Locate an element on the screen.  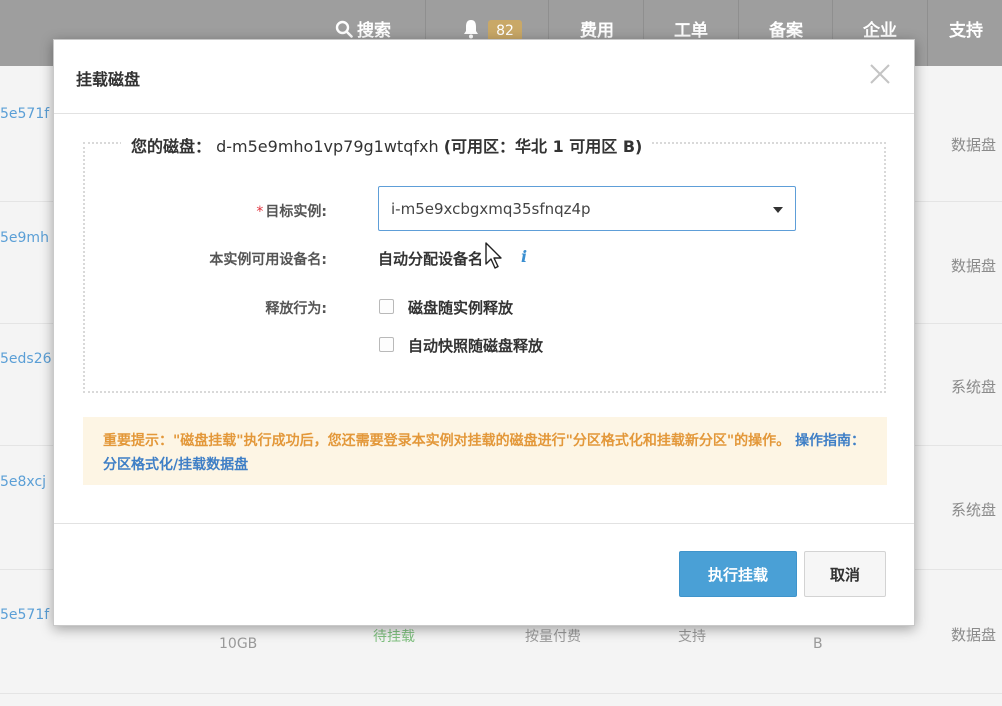
search-icon is located at coordinates (344, 29).